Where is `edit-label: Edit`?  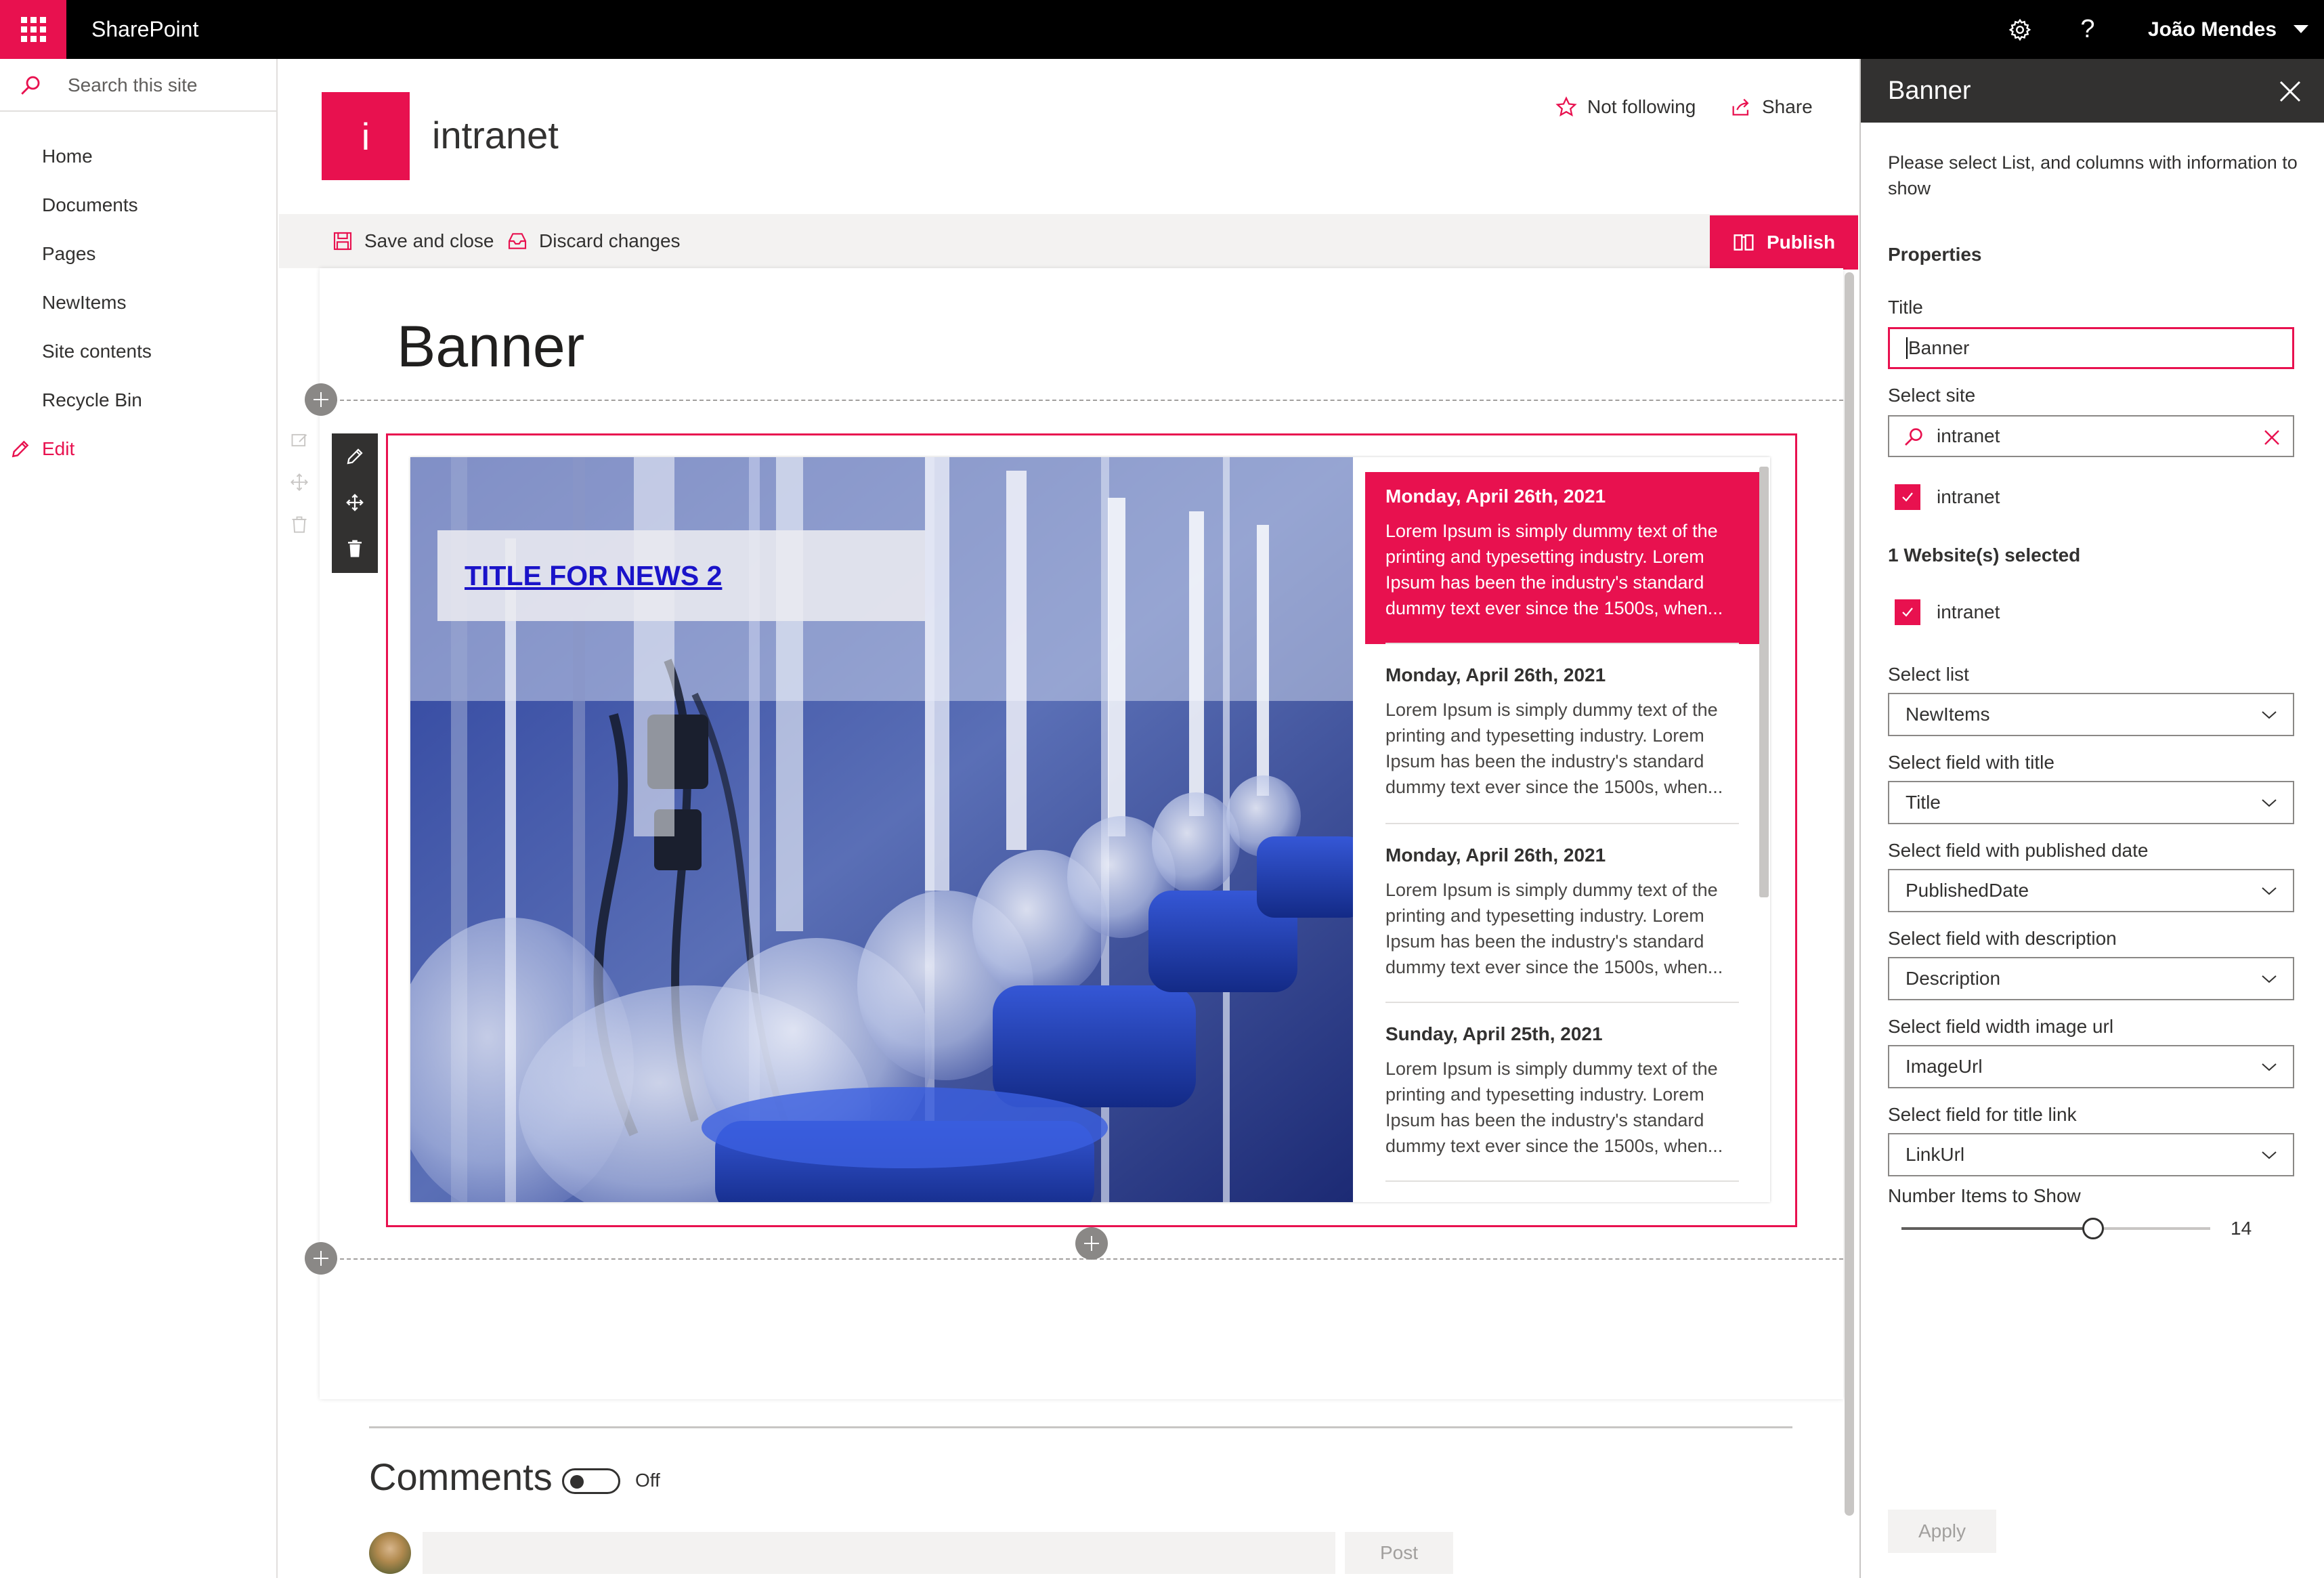
edit-label: Edit is located at coordinates (58, 448).